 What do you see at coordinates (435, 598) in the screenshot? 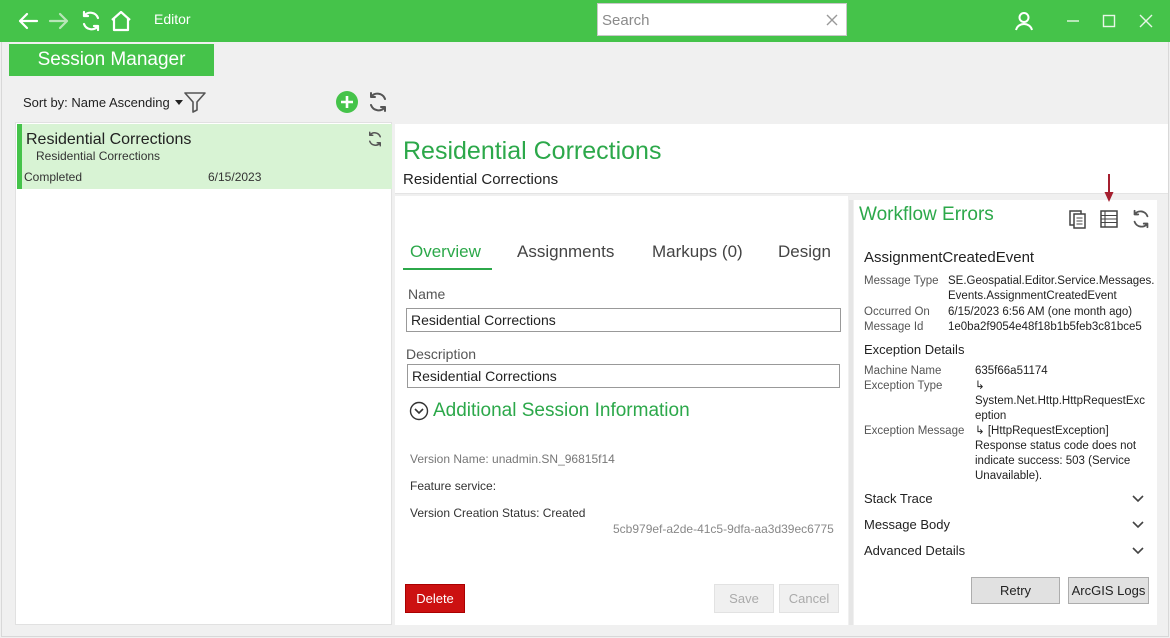
I see `delete-button: Delete` at bounding box center [435, 598].